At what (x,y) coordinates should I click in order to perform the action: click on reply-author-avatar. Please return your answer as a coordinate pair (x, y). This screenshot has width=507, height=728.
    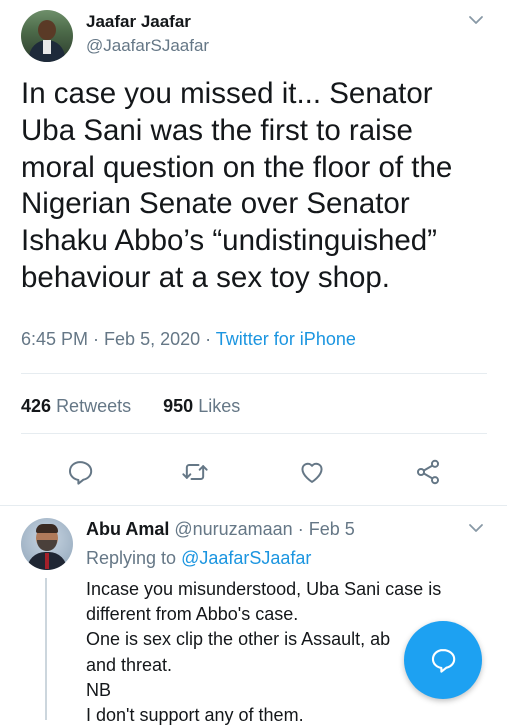
    Looking at the image, I should click on (47, 544).